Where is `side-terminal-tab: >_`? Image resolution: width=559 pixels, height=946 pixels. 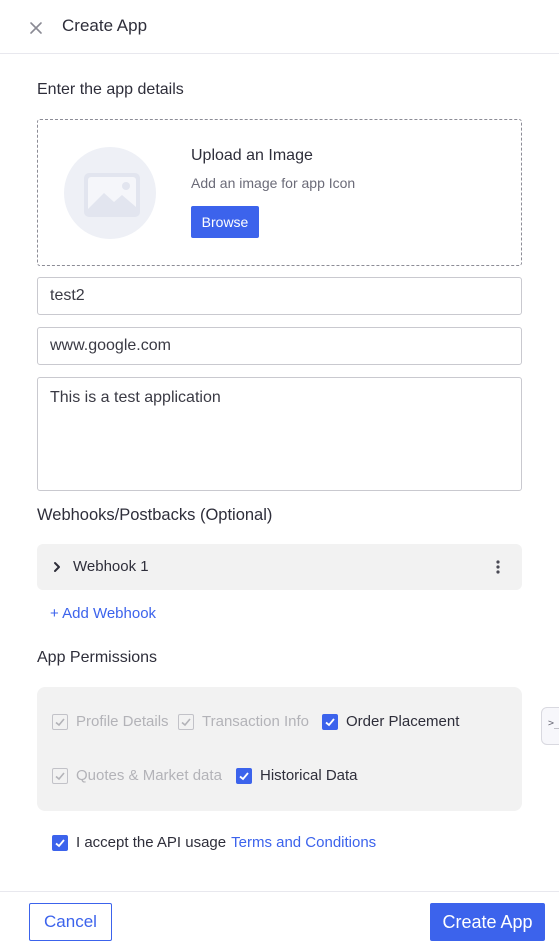
side-terminal-tab: >_ is located at coordinates (550, 726).